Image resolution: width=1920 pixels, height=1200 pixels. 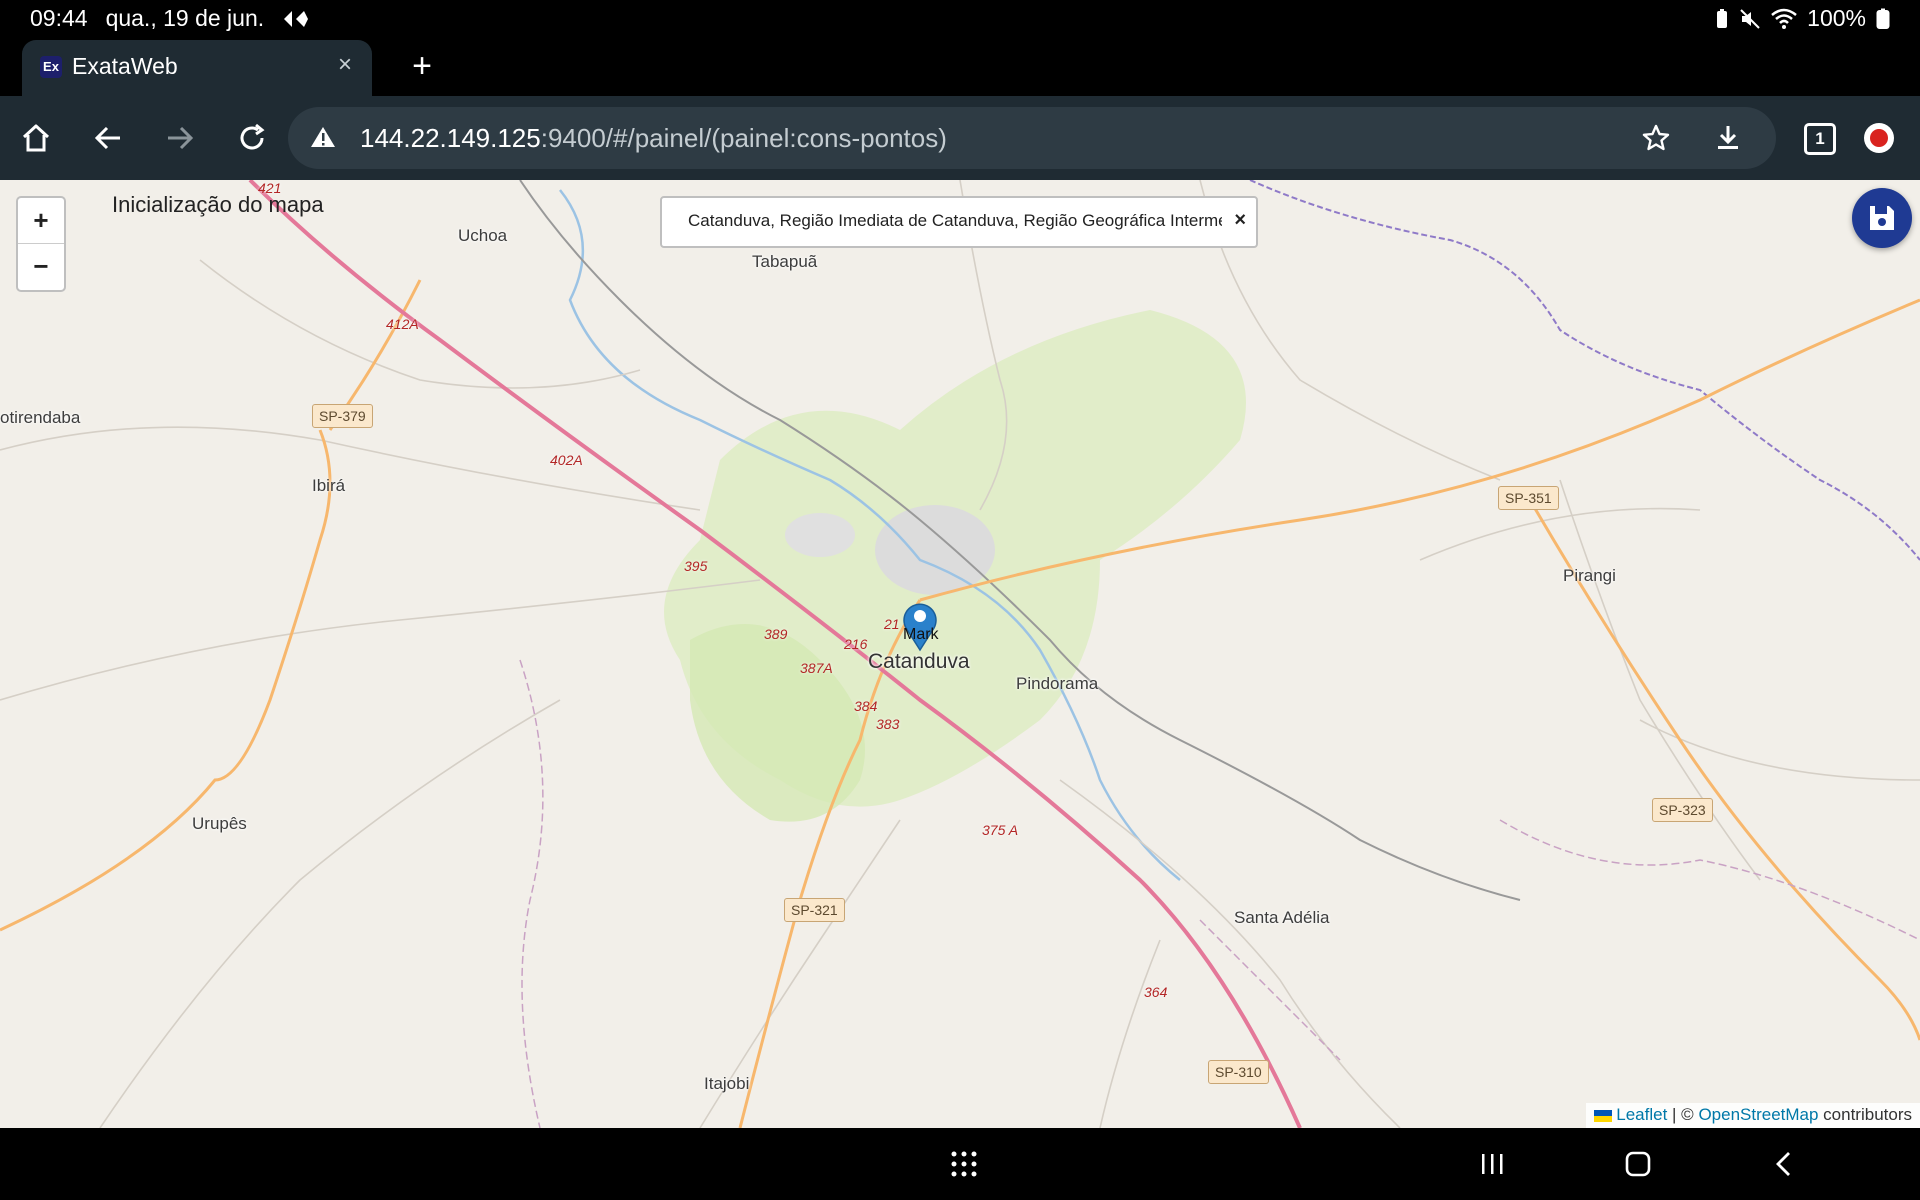 I want to click on home-nav-button, so click(x=1638, y=1164).